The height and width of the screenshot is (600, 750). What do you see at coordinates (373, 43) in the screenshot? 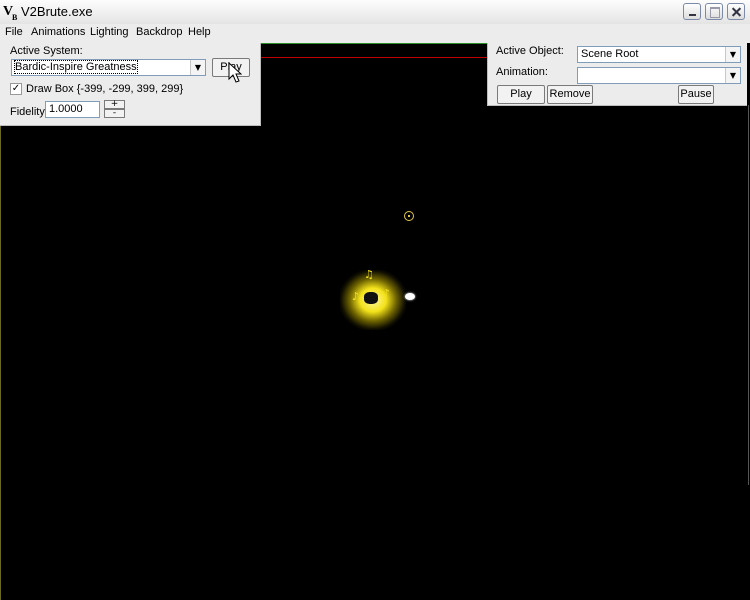
I see `viewport-top-line` at bounding box center [373, 43].